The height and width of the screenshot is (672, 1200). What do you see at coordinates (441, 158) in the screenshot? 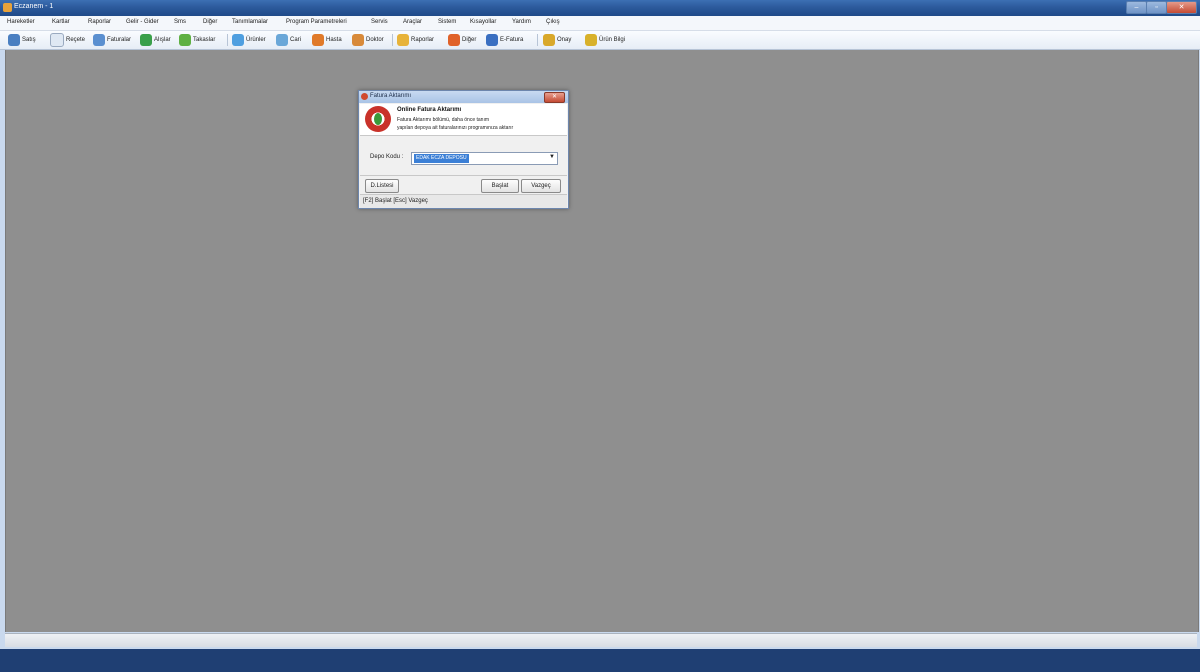
I see `depo-kodu-value: EDAK ECZA DEPOSU` at bounding box center [441, 158].